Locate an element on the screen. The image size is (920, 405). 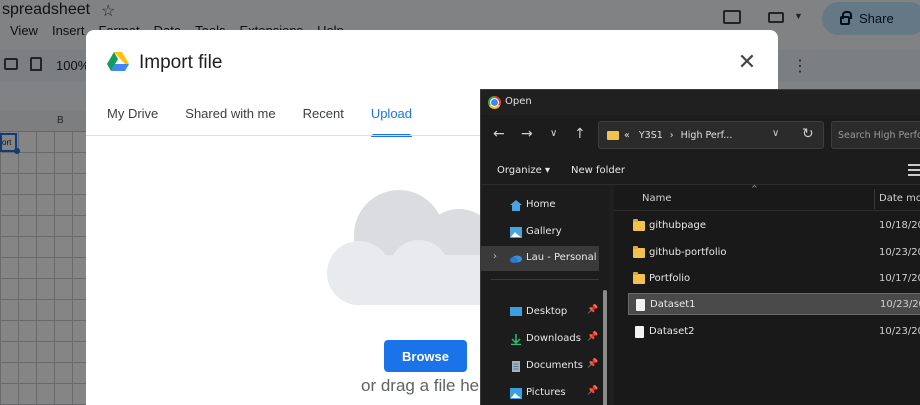
file-row-githubpage: githubpage 10/18/20 is located at coordinates (774, 226).